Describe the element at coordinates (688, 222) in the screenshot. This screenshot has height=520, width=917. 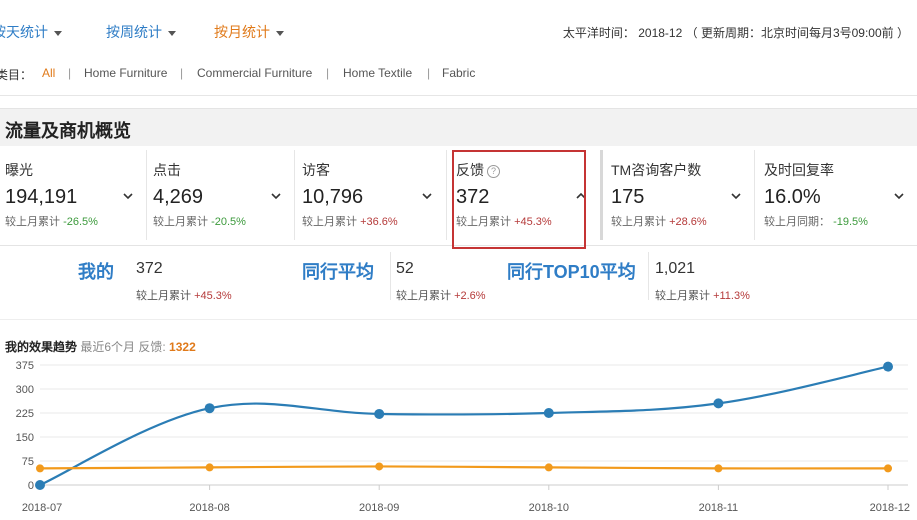
I see `metric-change-value: +28.6%` at that location.